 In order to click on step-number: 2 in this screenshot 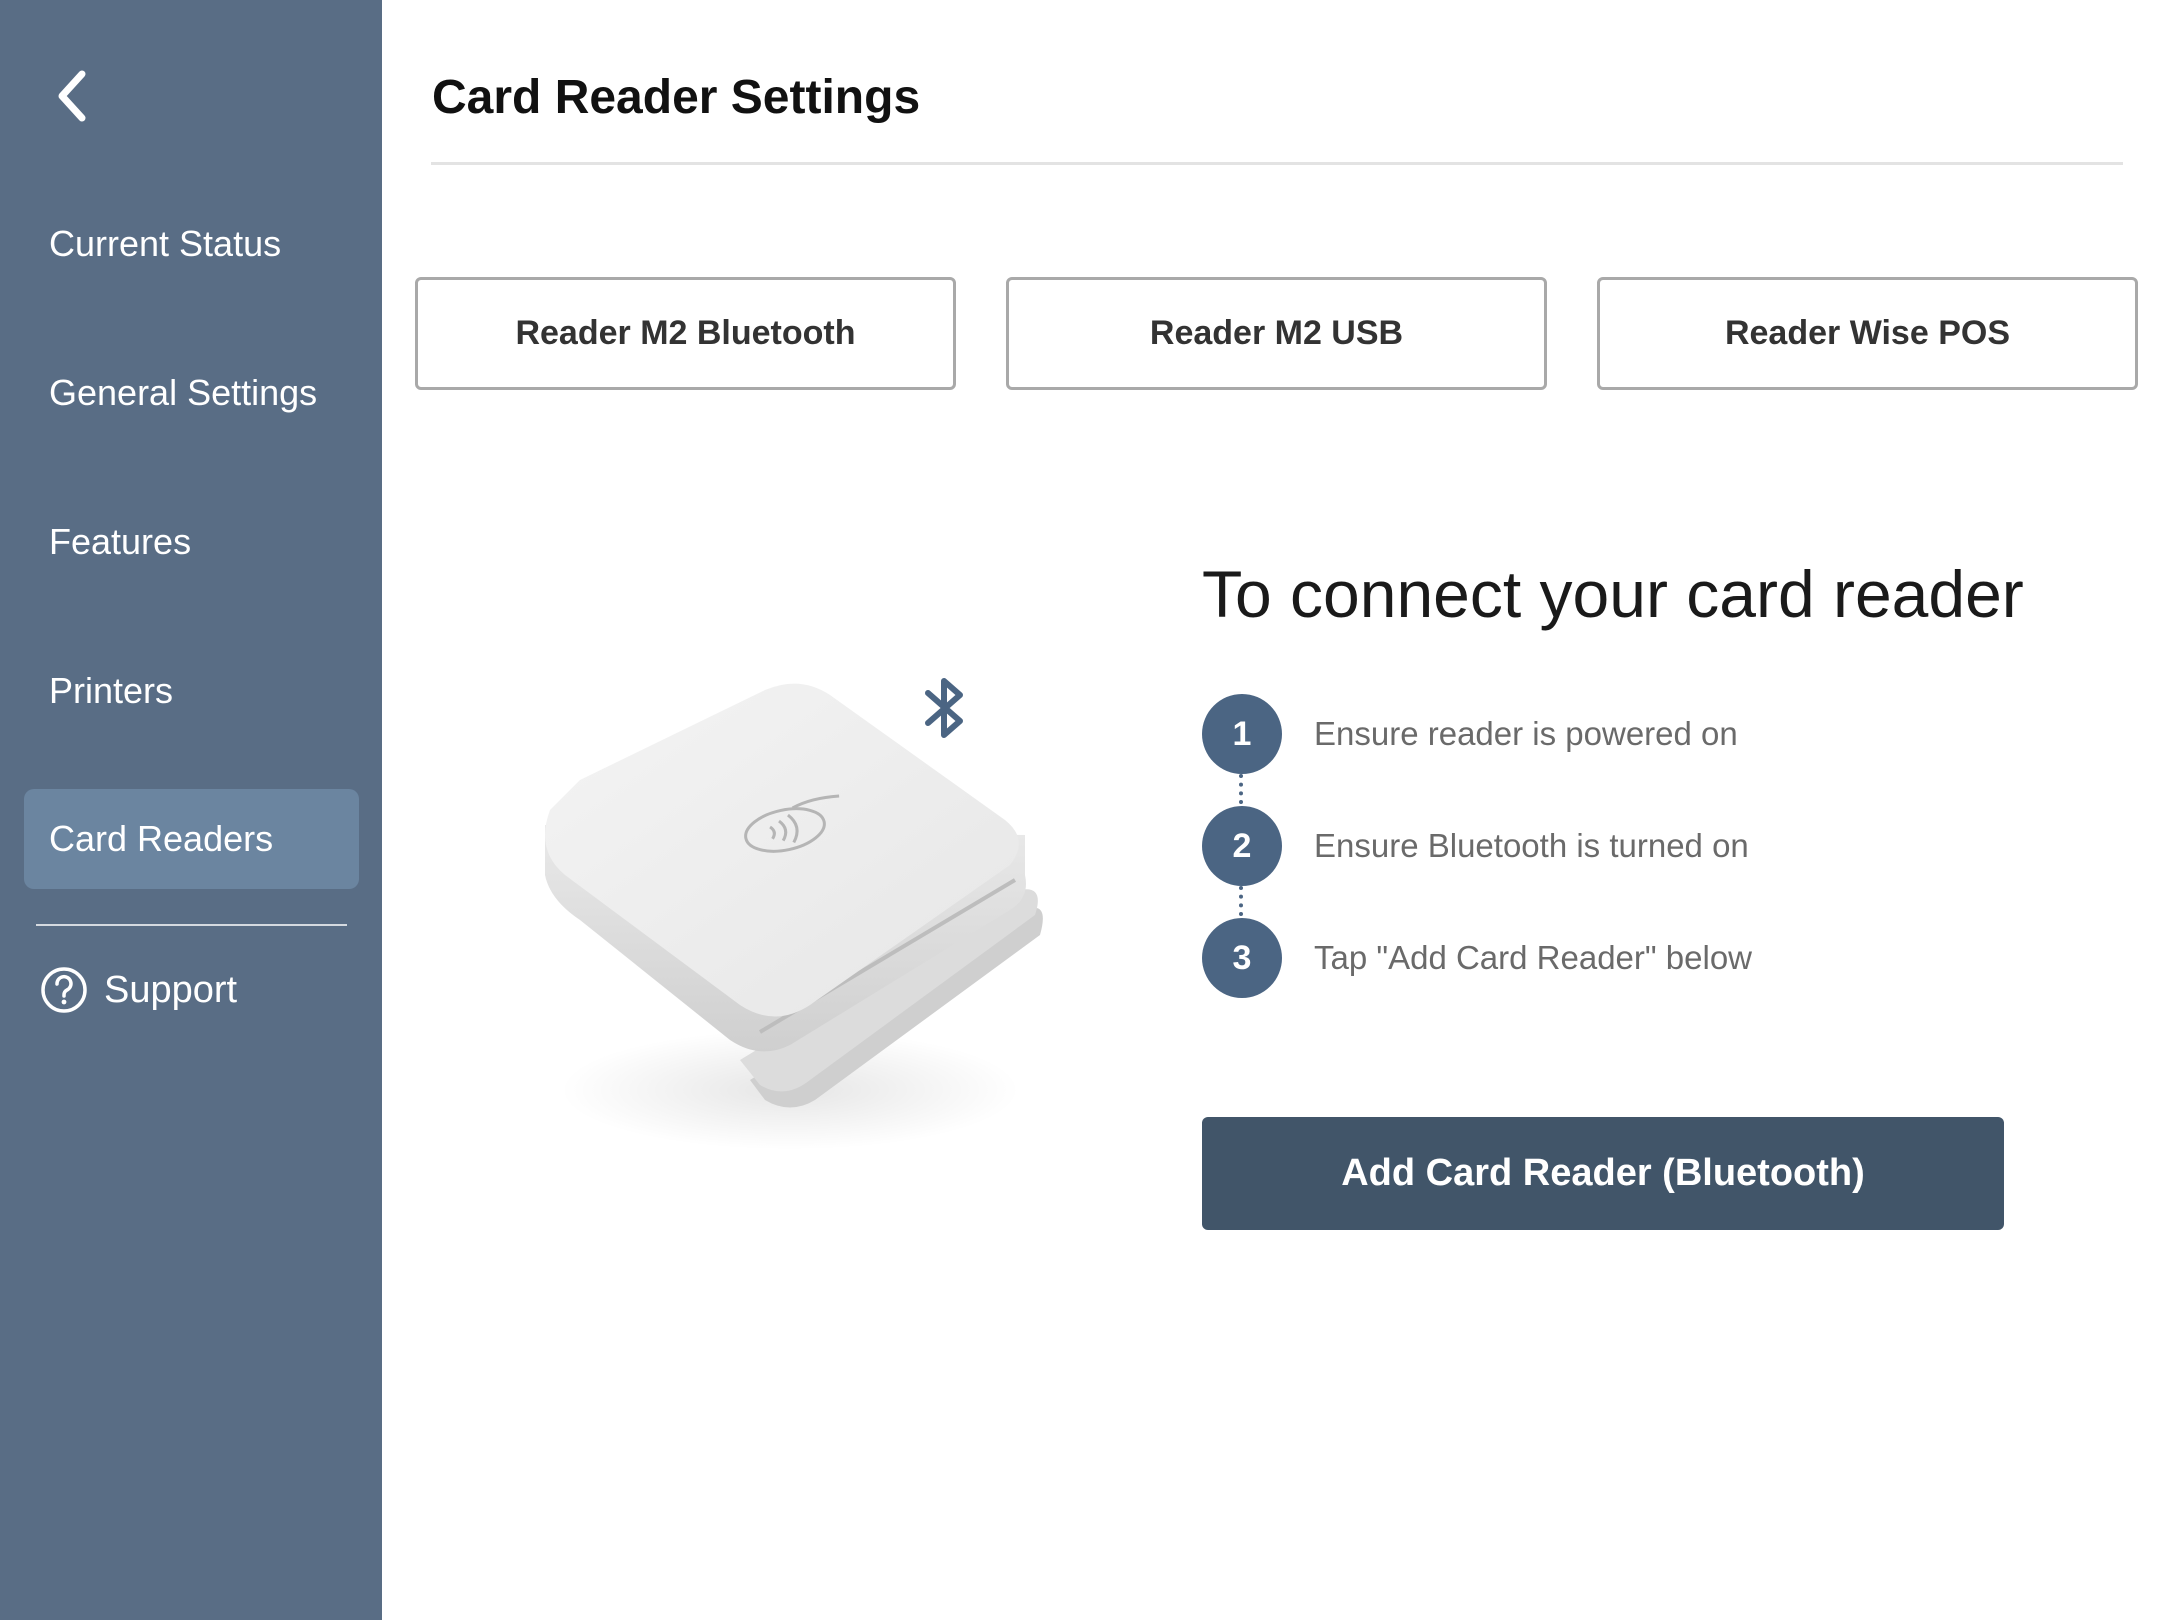, I will do `click(1242, 846)`.